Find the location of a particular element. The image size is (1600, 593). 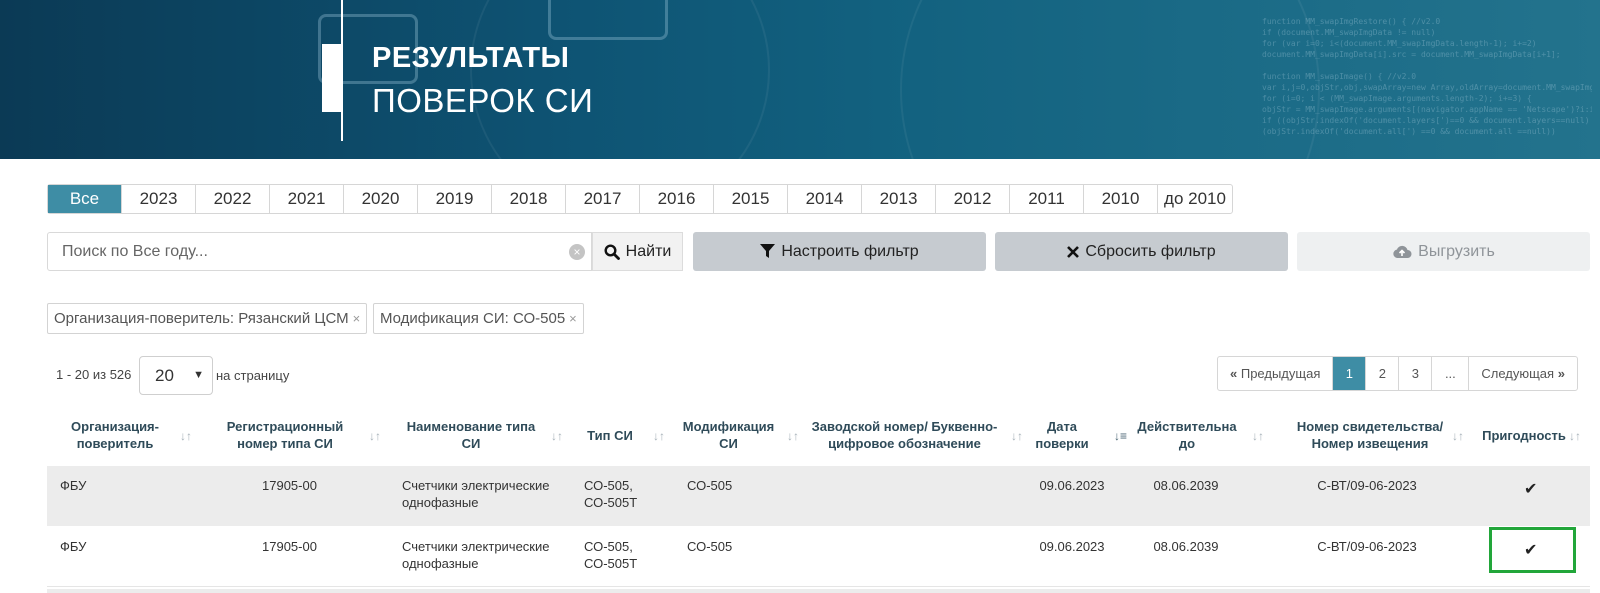

tab-year: 2013 is located at coordinates (899, 199).